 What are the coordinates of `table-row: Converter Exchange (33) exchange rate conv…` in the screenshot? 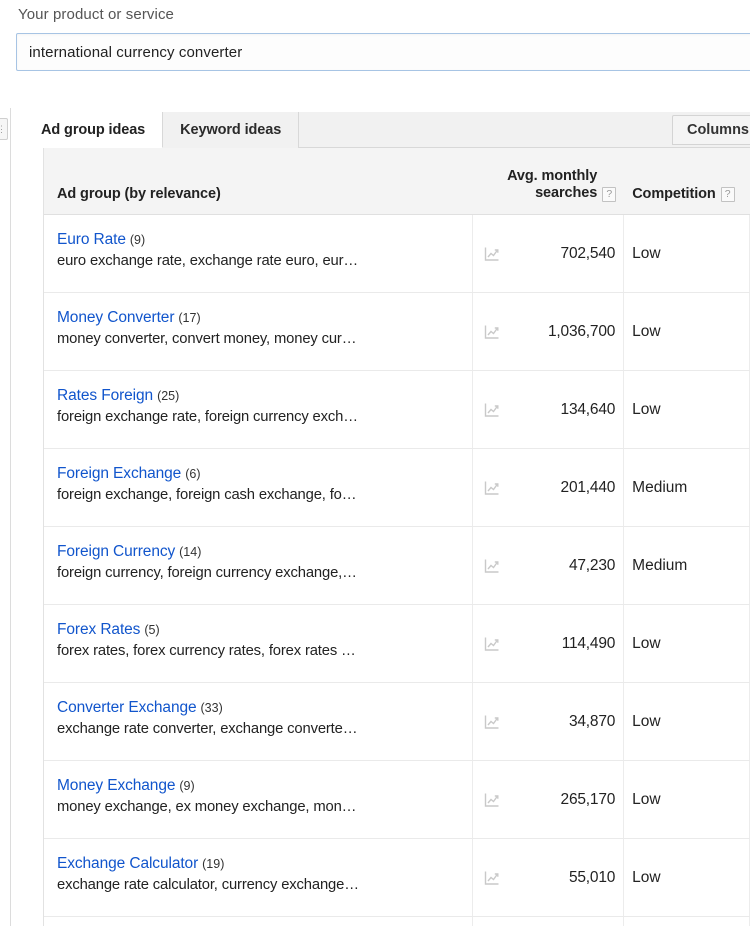 It's located at (397, 722).